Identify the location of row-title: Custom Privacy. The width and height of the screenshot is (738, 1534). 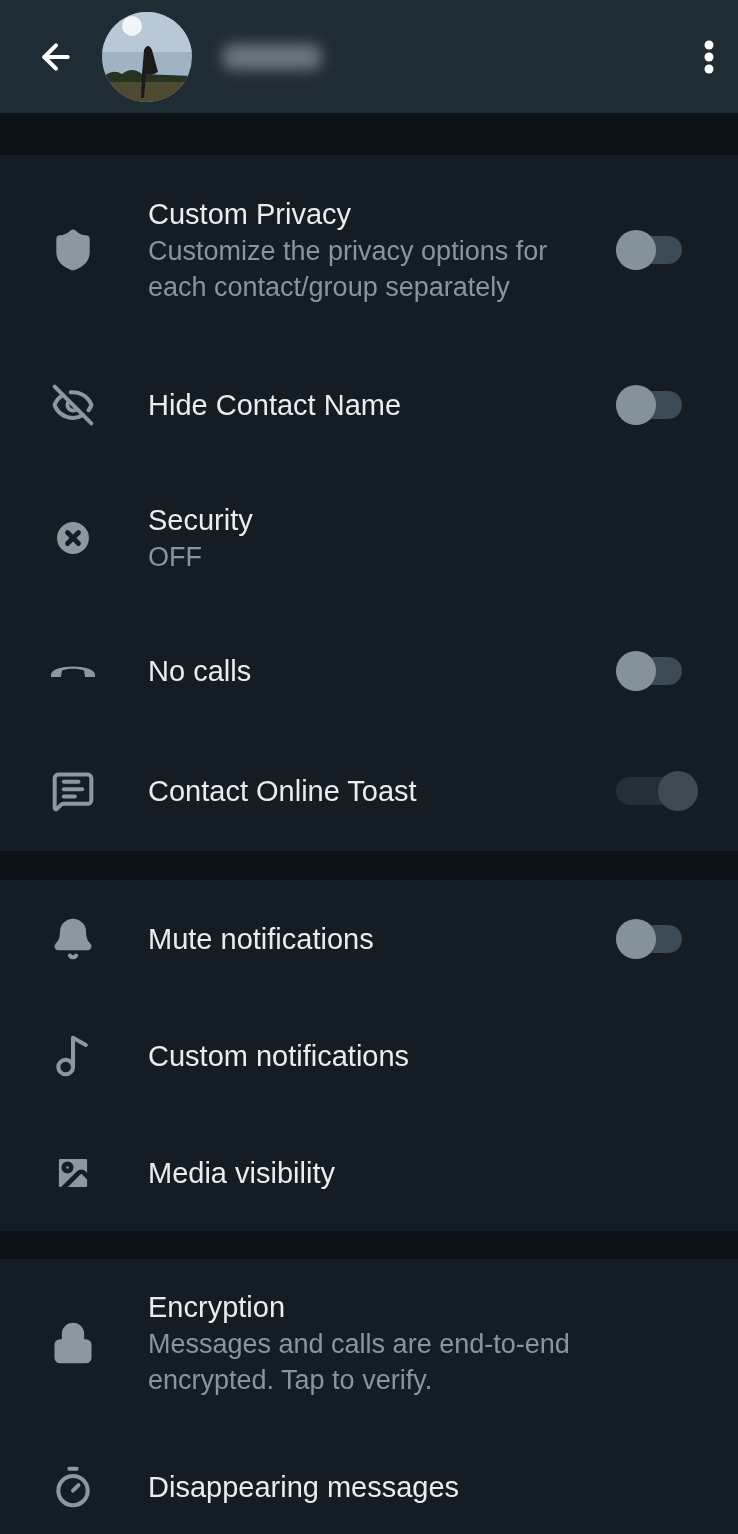
(250, 214).